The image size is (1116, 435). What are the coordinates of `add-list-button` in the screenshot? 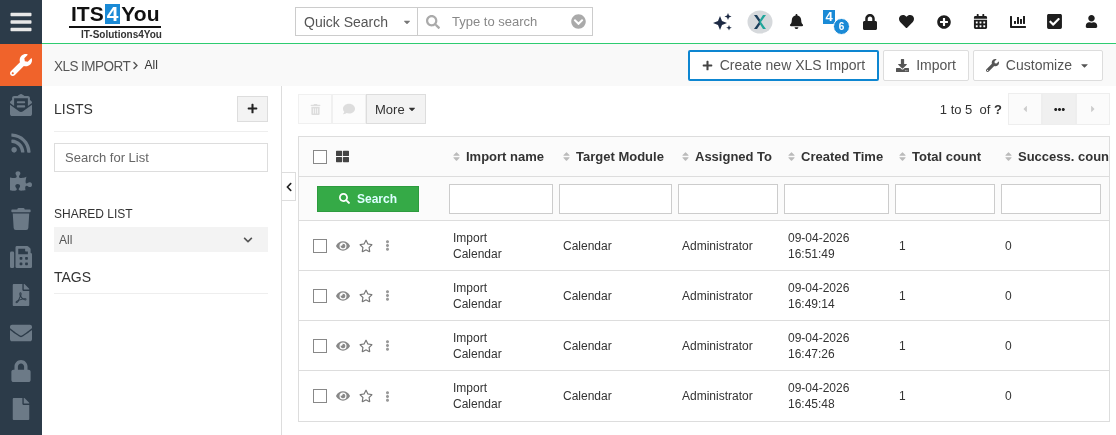 It's located at (252, 108).